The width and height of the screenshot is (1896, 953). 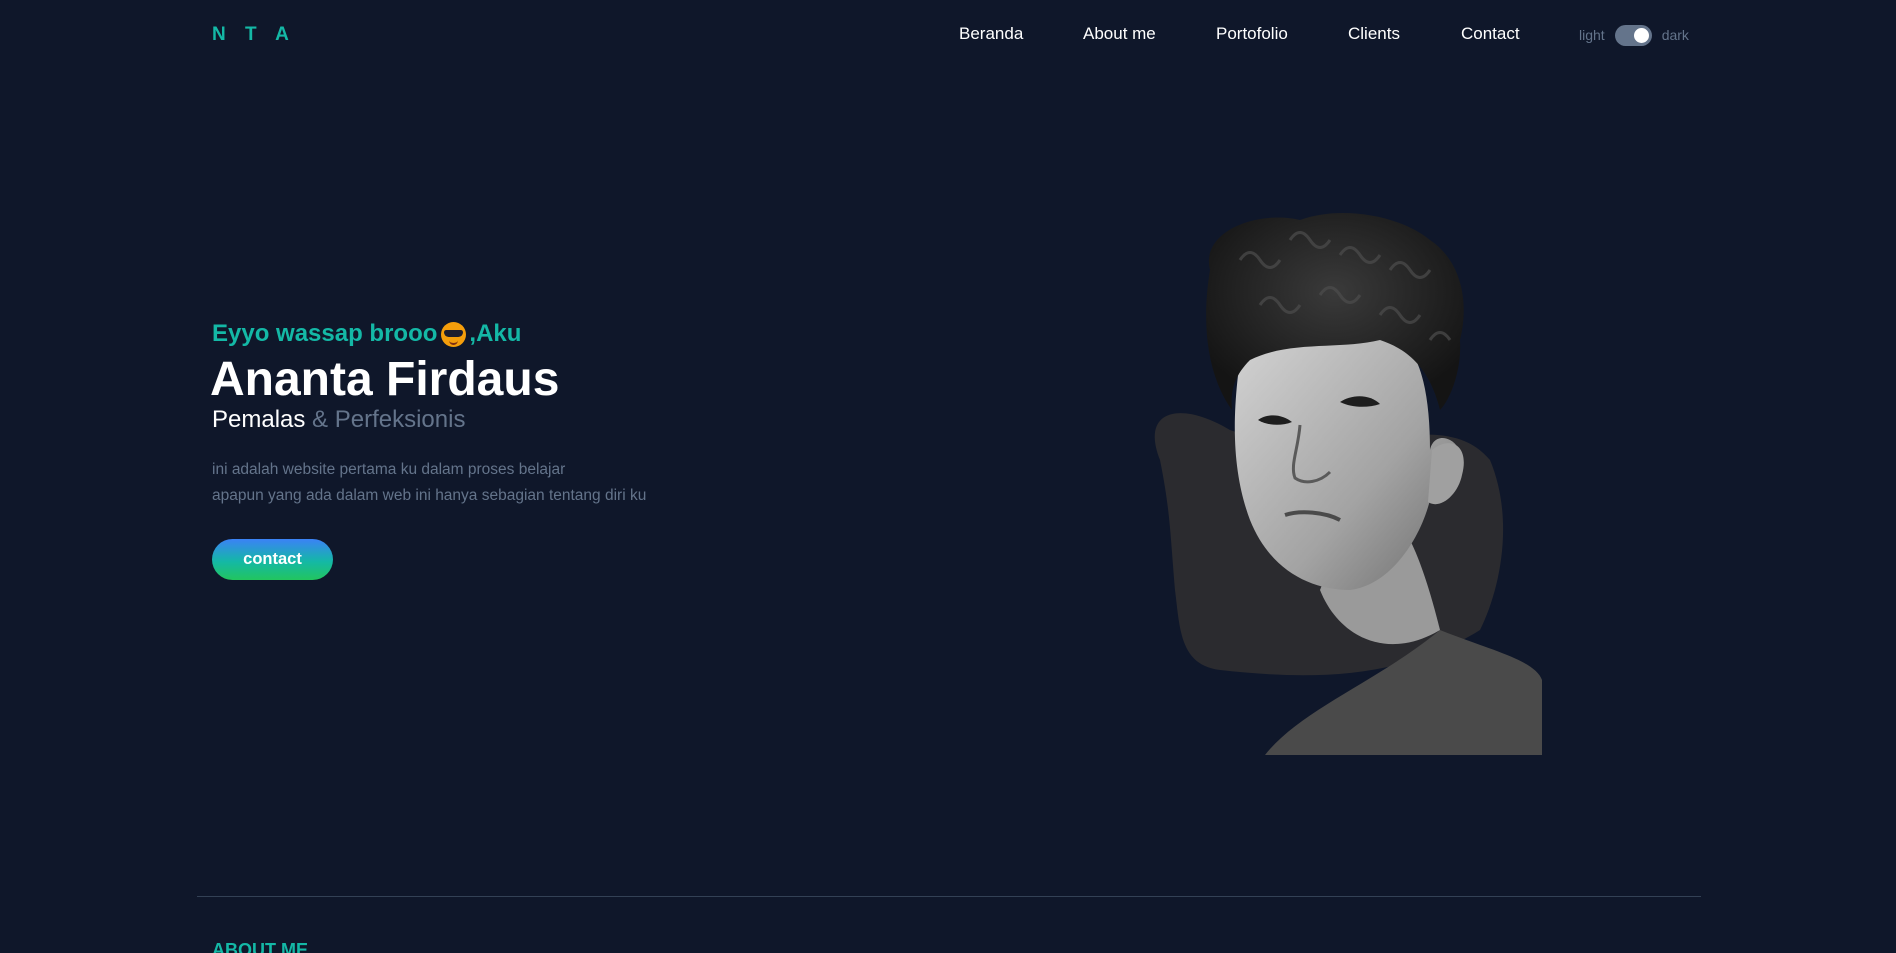 I want to click on role-primary: Pemalas, so click(x=259, y=419).